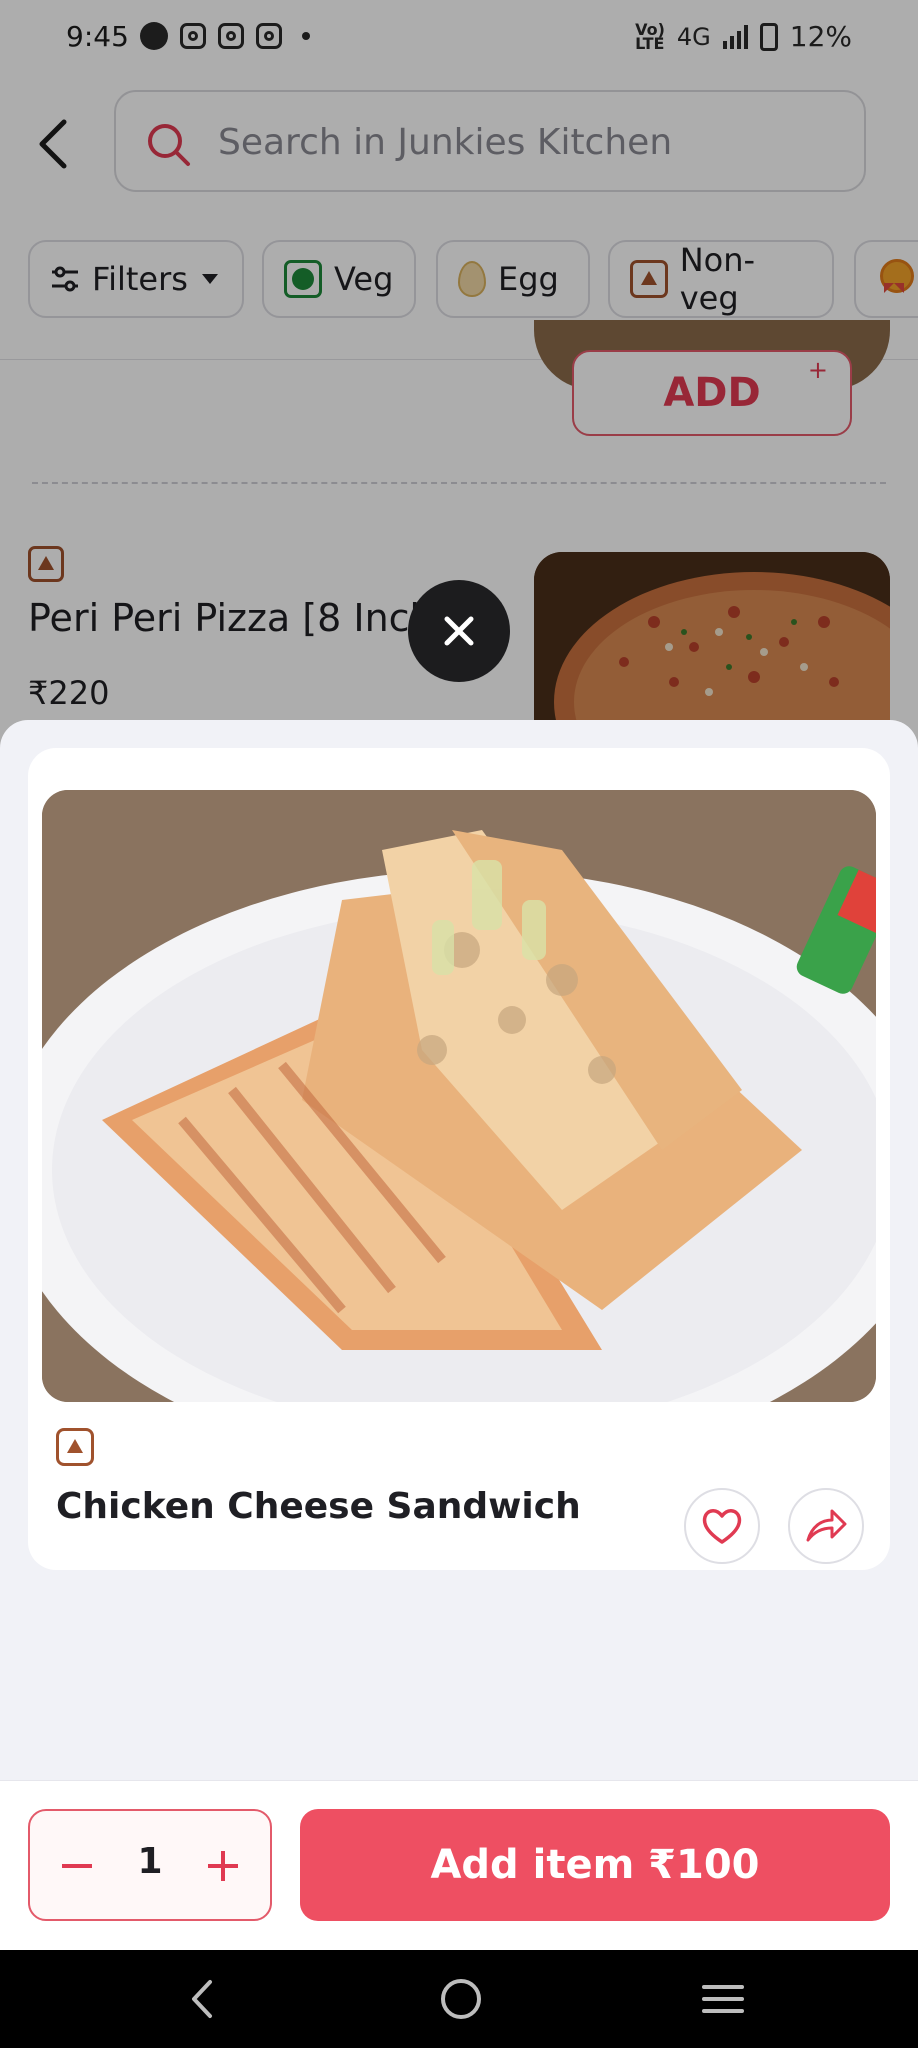  Describe the element at coordinates (595, 1865) in the screenshot. I see `add-item-button: Add item ₹100` at that location.